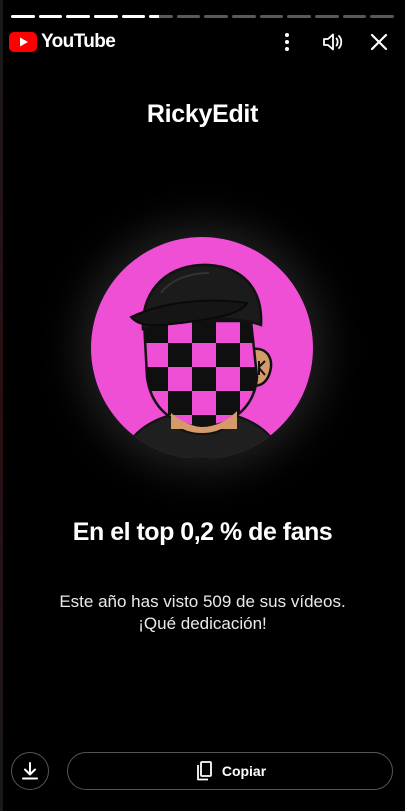 The height and width of the screenshot is (811, 405). What do you see at coordinates (200, 42) in the screenshot?
I see `top-bar: YouTube` at bounding box center [200, 42].